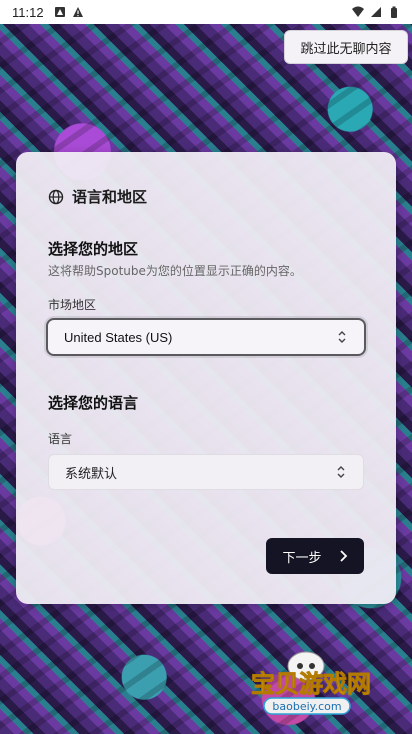 Image resolution: width=412 pixels, height=734 pixels. I want to click on battery-icon, so click(394, 12).